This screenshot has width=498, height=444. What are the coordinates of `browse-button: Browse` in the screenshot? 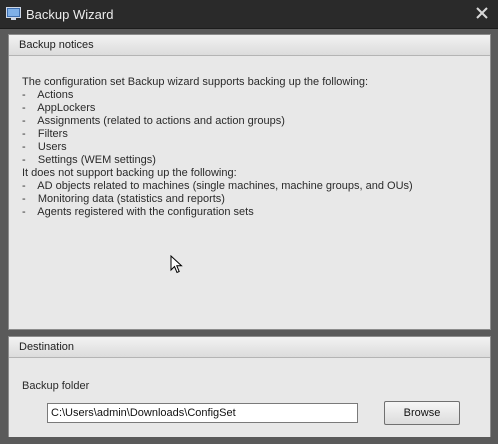 It's located at (422, 413).